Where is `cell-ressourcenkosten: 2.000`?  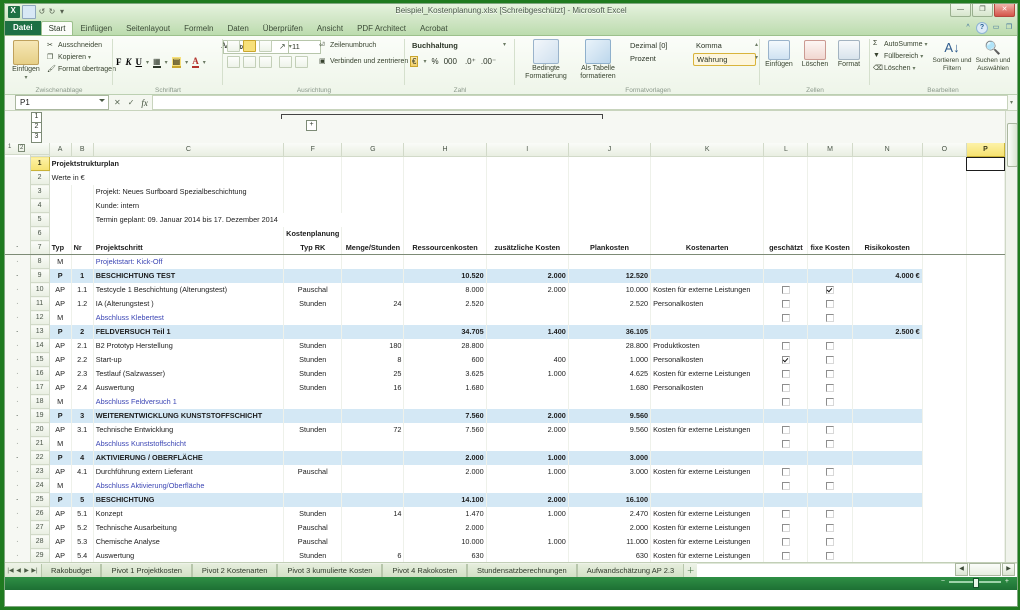
cell-ressourcenkosten: 2.000 is located at coordinates (445, 527).